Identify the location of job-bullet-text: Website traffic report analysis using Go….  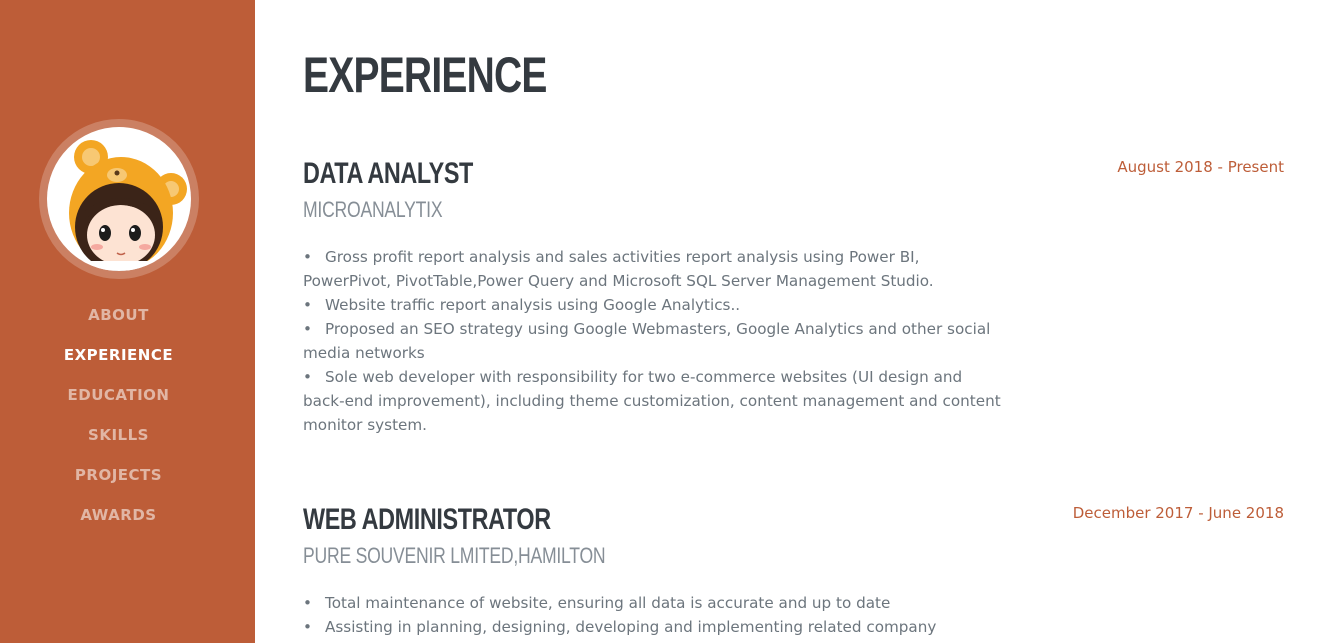
(533, 305).